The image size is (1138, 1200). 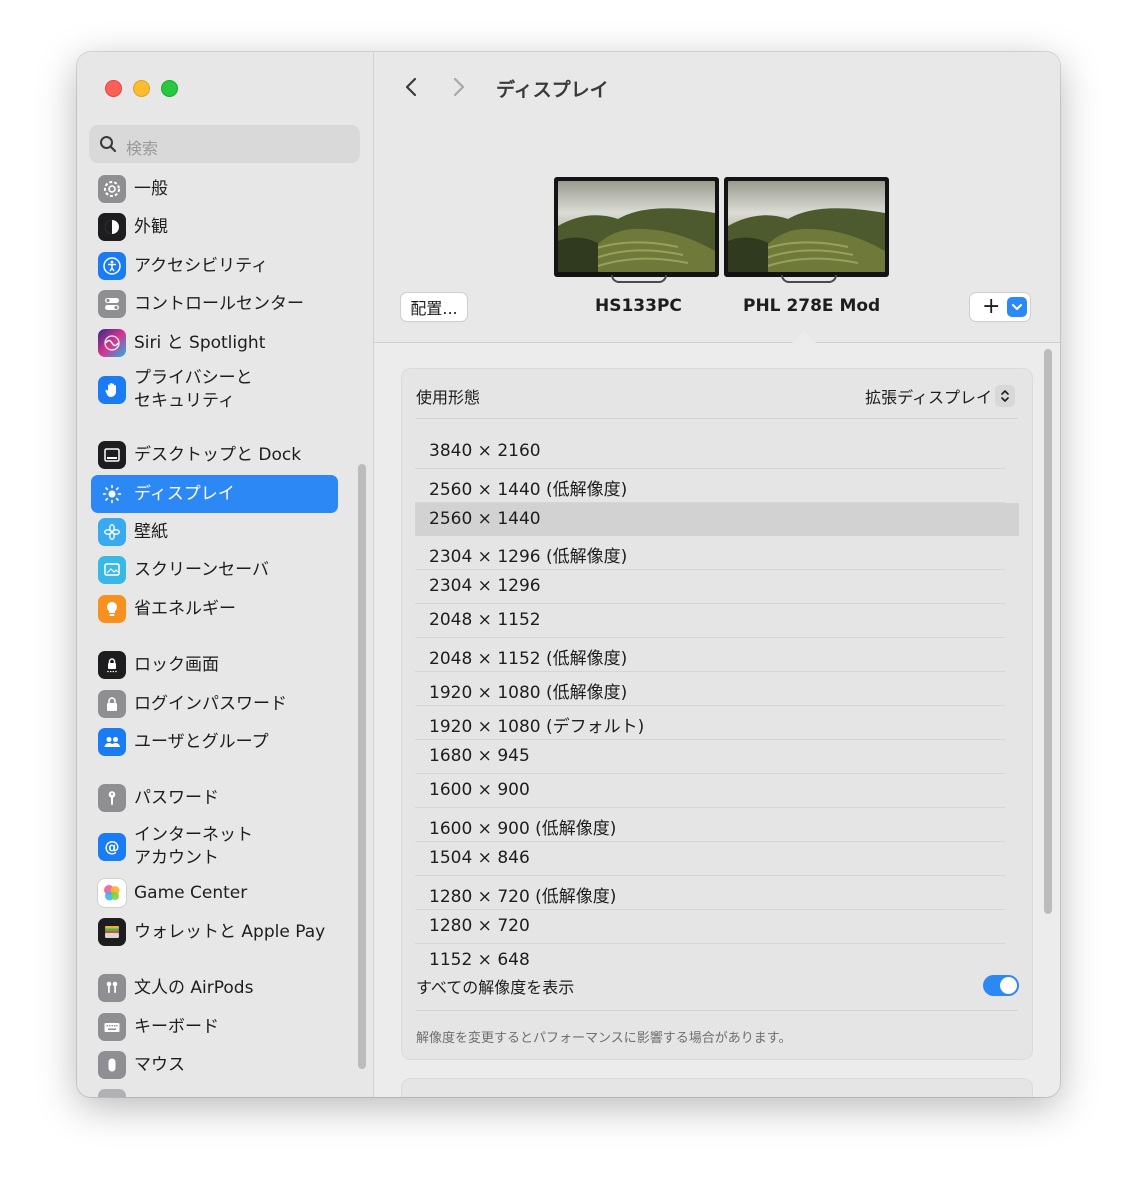 What do you see at coordinates (710, 723) in the screenshot?
I see `resolution-option: 1920 × 1080 (デフォルト)` at bounding box center [710, 723].